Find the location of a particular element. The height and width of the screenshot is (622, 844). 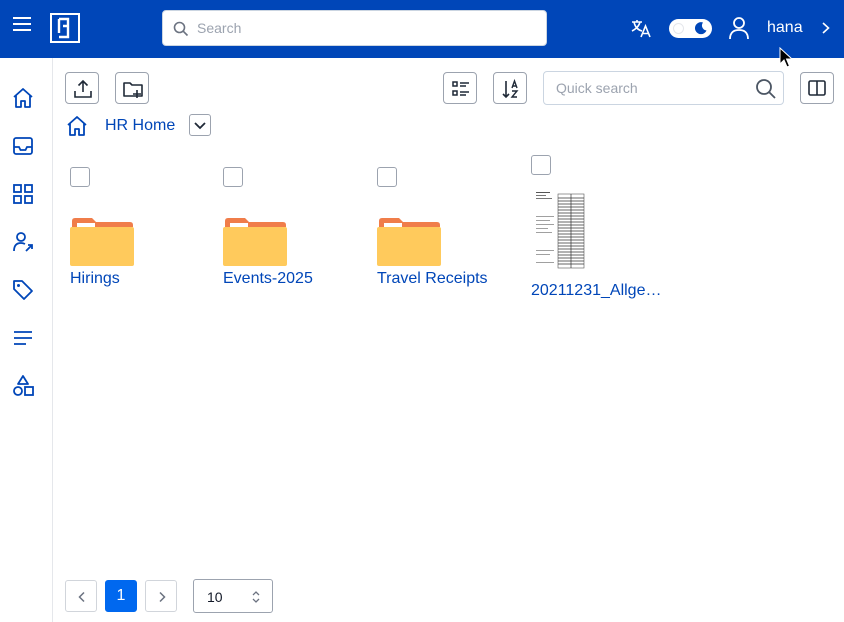

chevron-down-icon is located at coordinates (200, 126).